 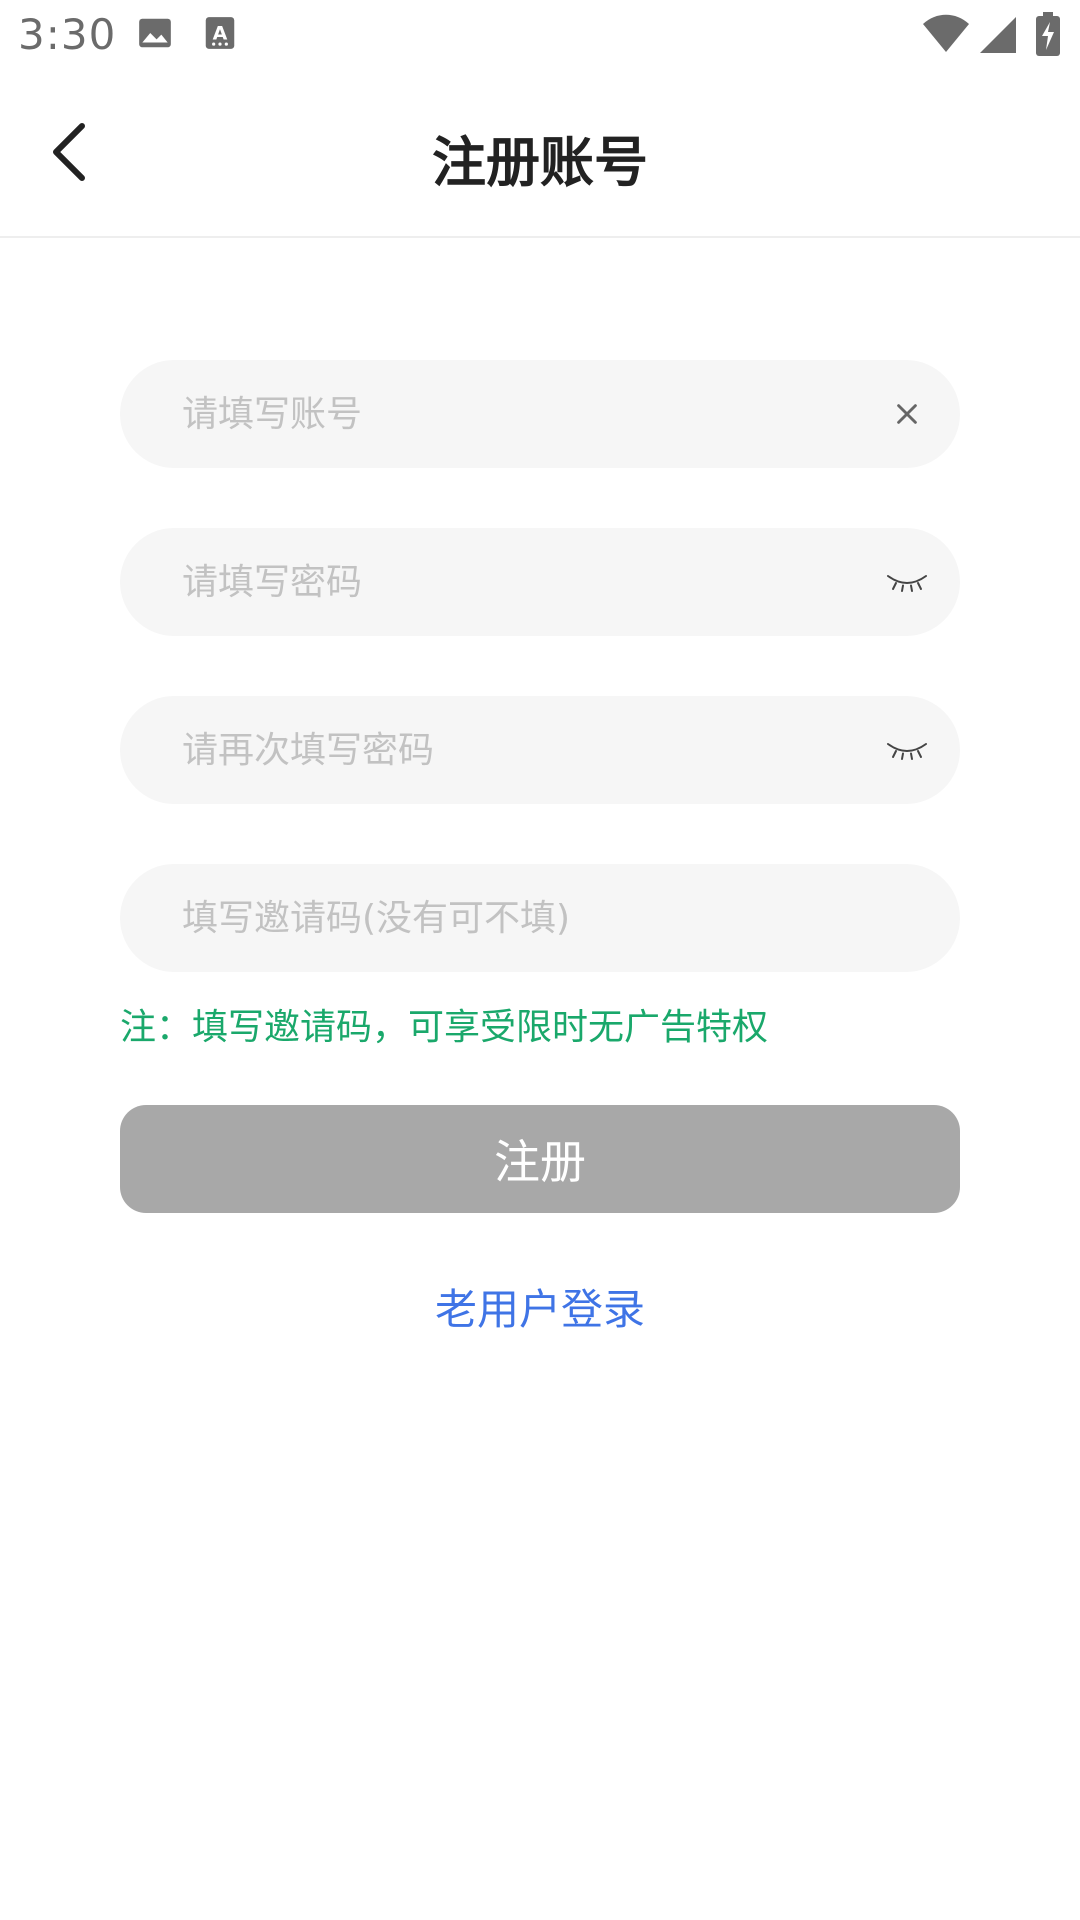 What do you see at coordinates (540, 1306) in the screenshot?
I see `existing-user-login-link: 老用户登录` at bounding box center [540, 1306].